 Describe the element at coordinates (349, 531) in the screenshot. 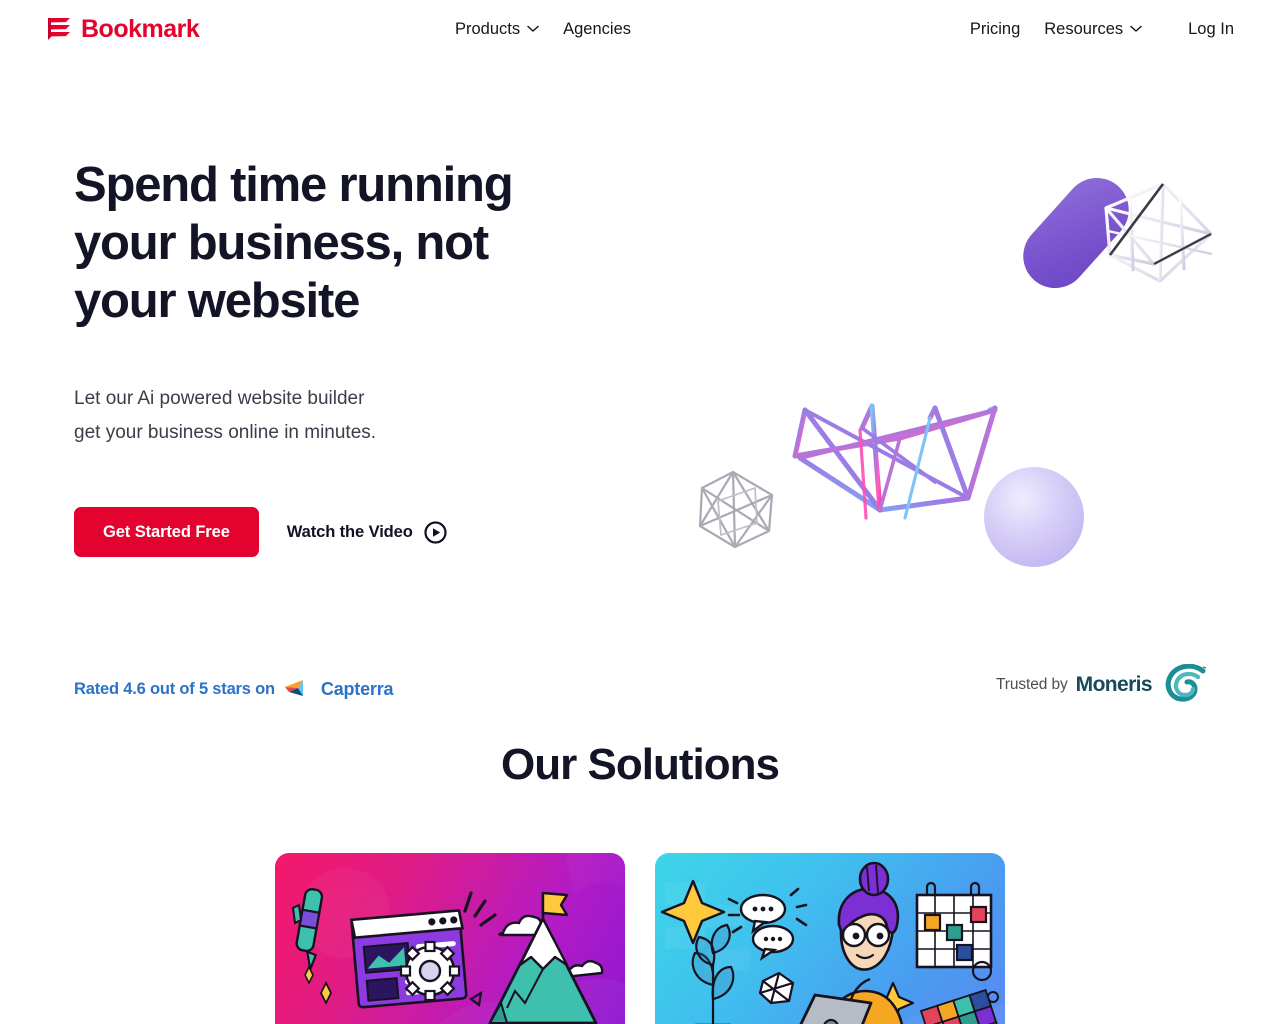

I see `watch-video-label: Watch the Video` at that location.